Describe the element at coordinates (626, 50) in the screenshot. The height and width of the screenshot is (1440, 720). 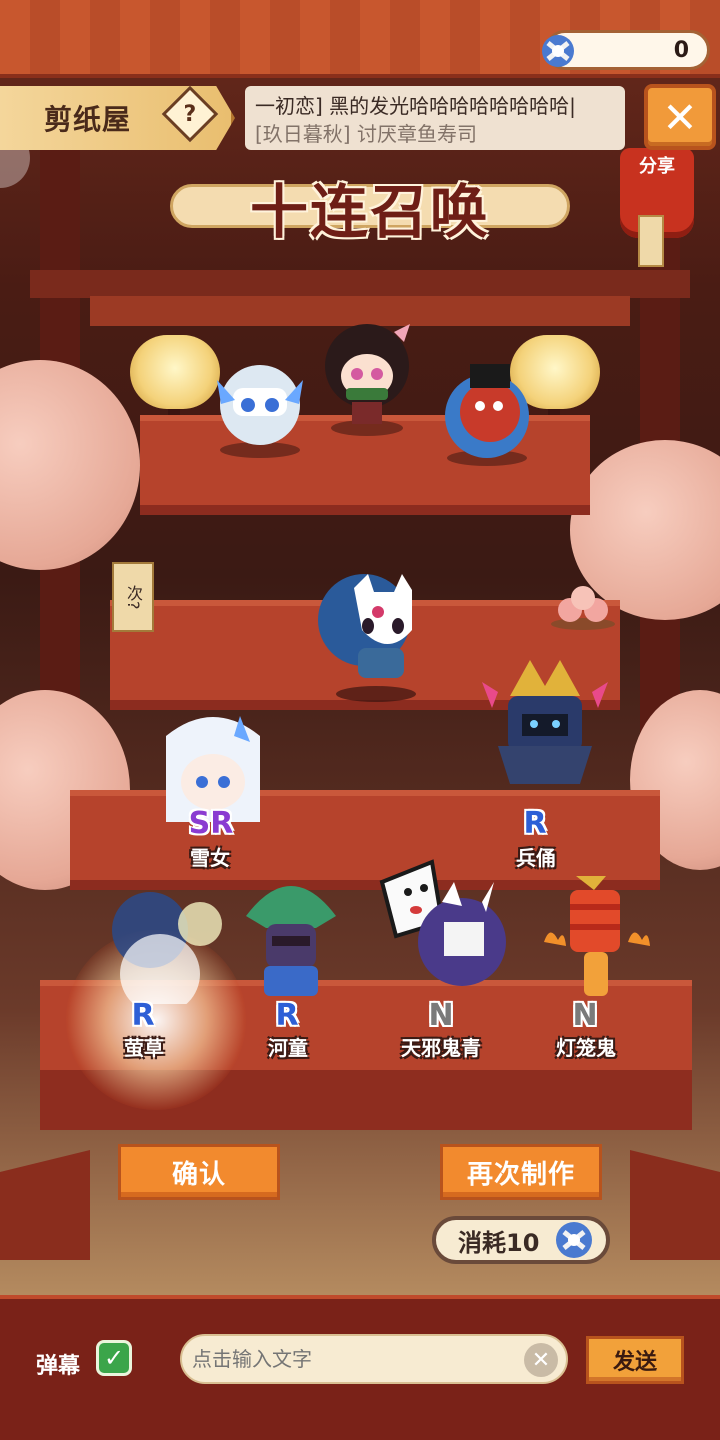
I see `token-counter: 0` at that location.